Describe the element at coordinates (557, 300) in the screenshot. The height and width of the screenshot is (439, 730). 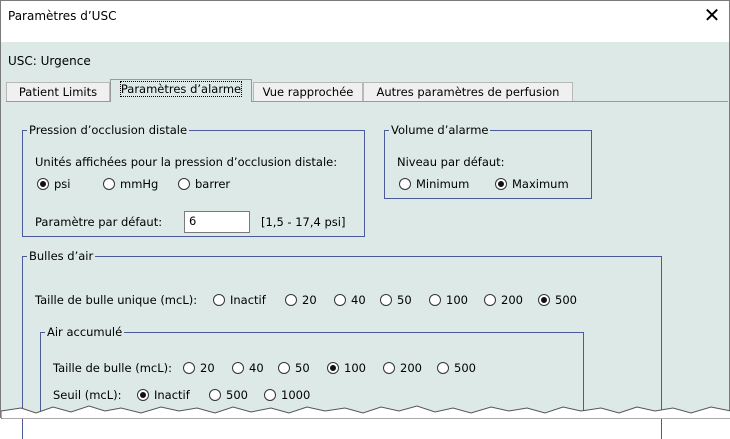
I see `radio-single-500: 500` at that location.